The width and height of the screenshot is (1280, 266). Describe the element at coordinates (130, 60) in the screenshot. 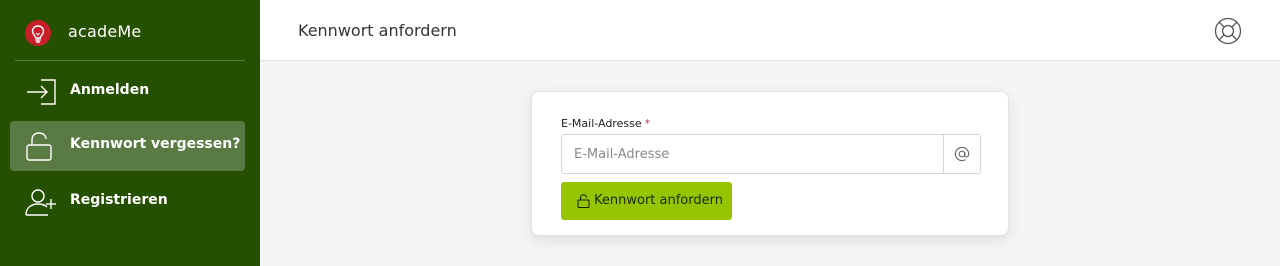

I see `sidebar-divider` at that location.